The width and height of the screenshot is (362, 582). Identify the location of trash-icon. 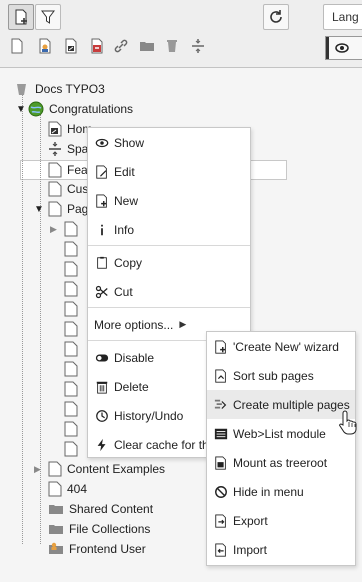
(102, 387).